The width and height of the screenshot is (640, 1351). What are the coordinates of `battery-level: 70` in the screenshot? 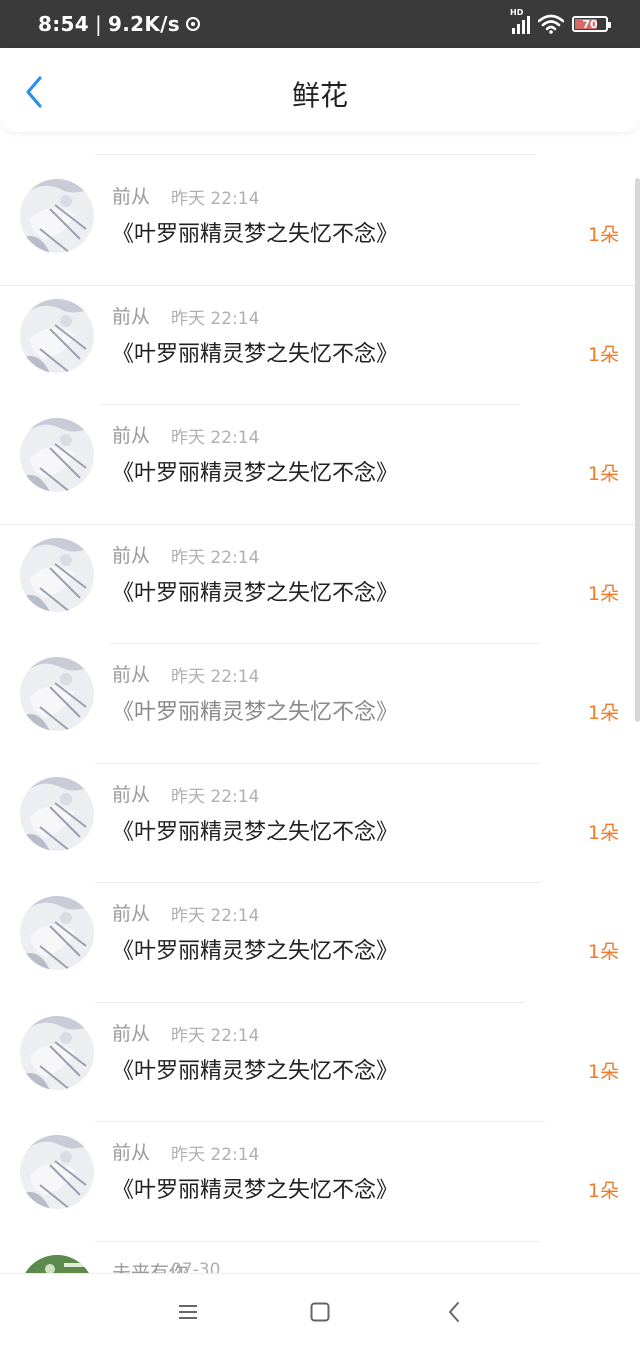 It's located at (590, 24).